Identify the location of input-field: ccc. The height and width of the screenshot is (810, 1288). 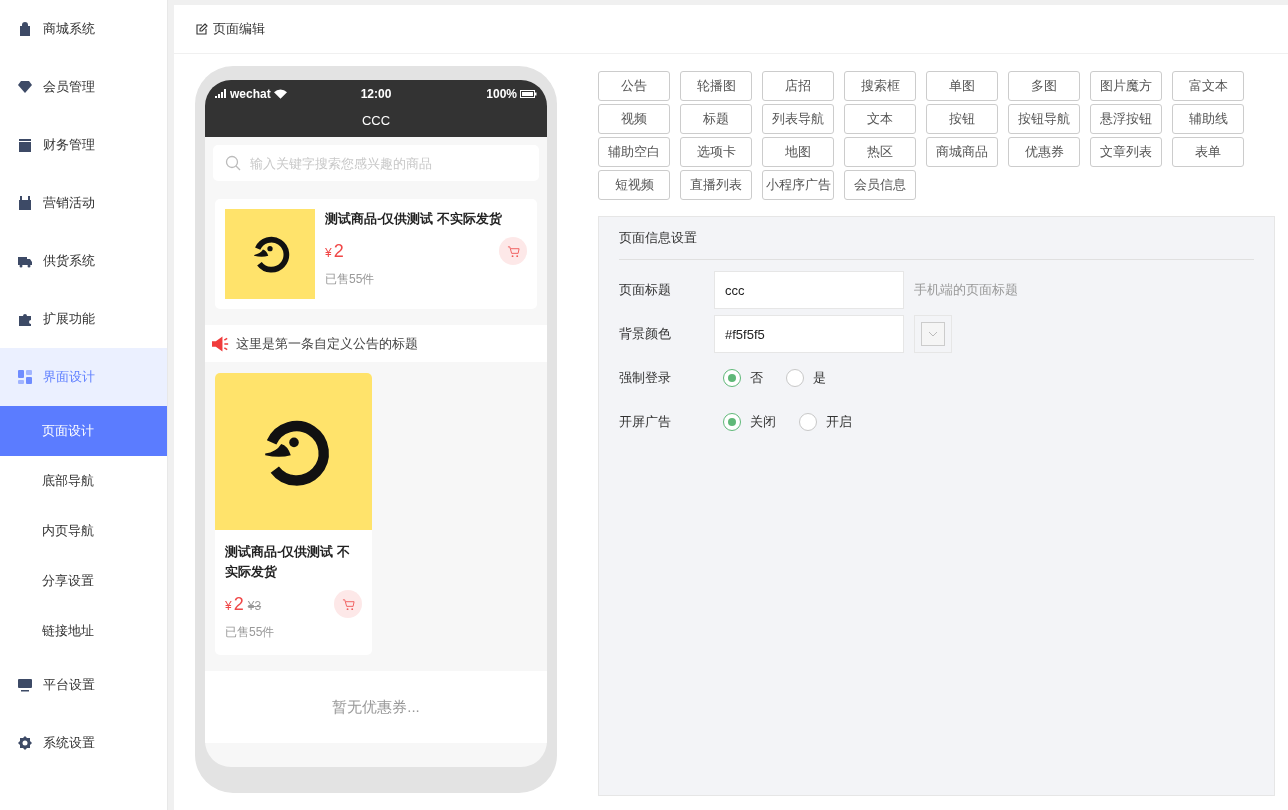
(809, 290).